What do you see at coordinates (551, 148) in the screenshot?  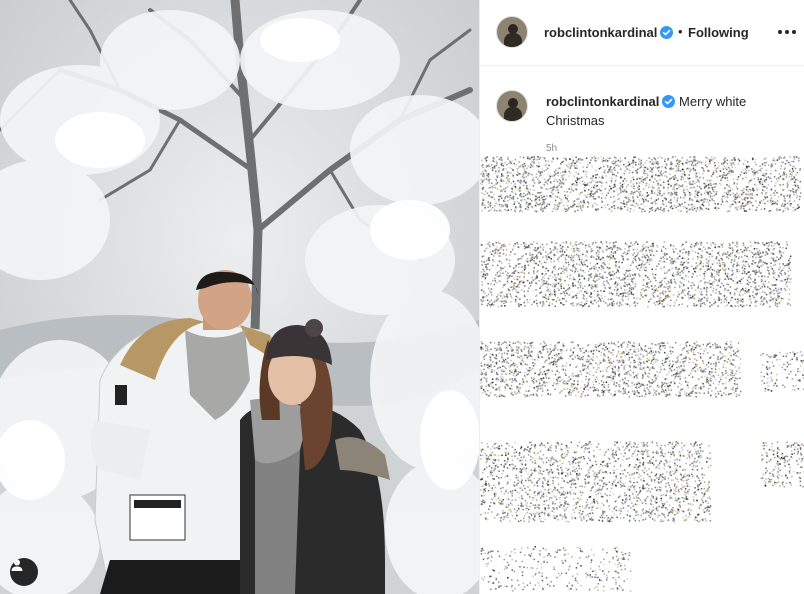 I see `post-timestamp: 5h` at bounding box center [551, 148].